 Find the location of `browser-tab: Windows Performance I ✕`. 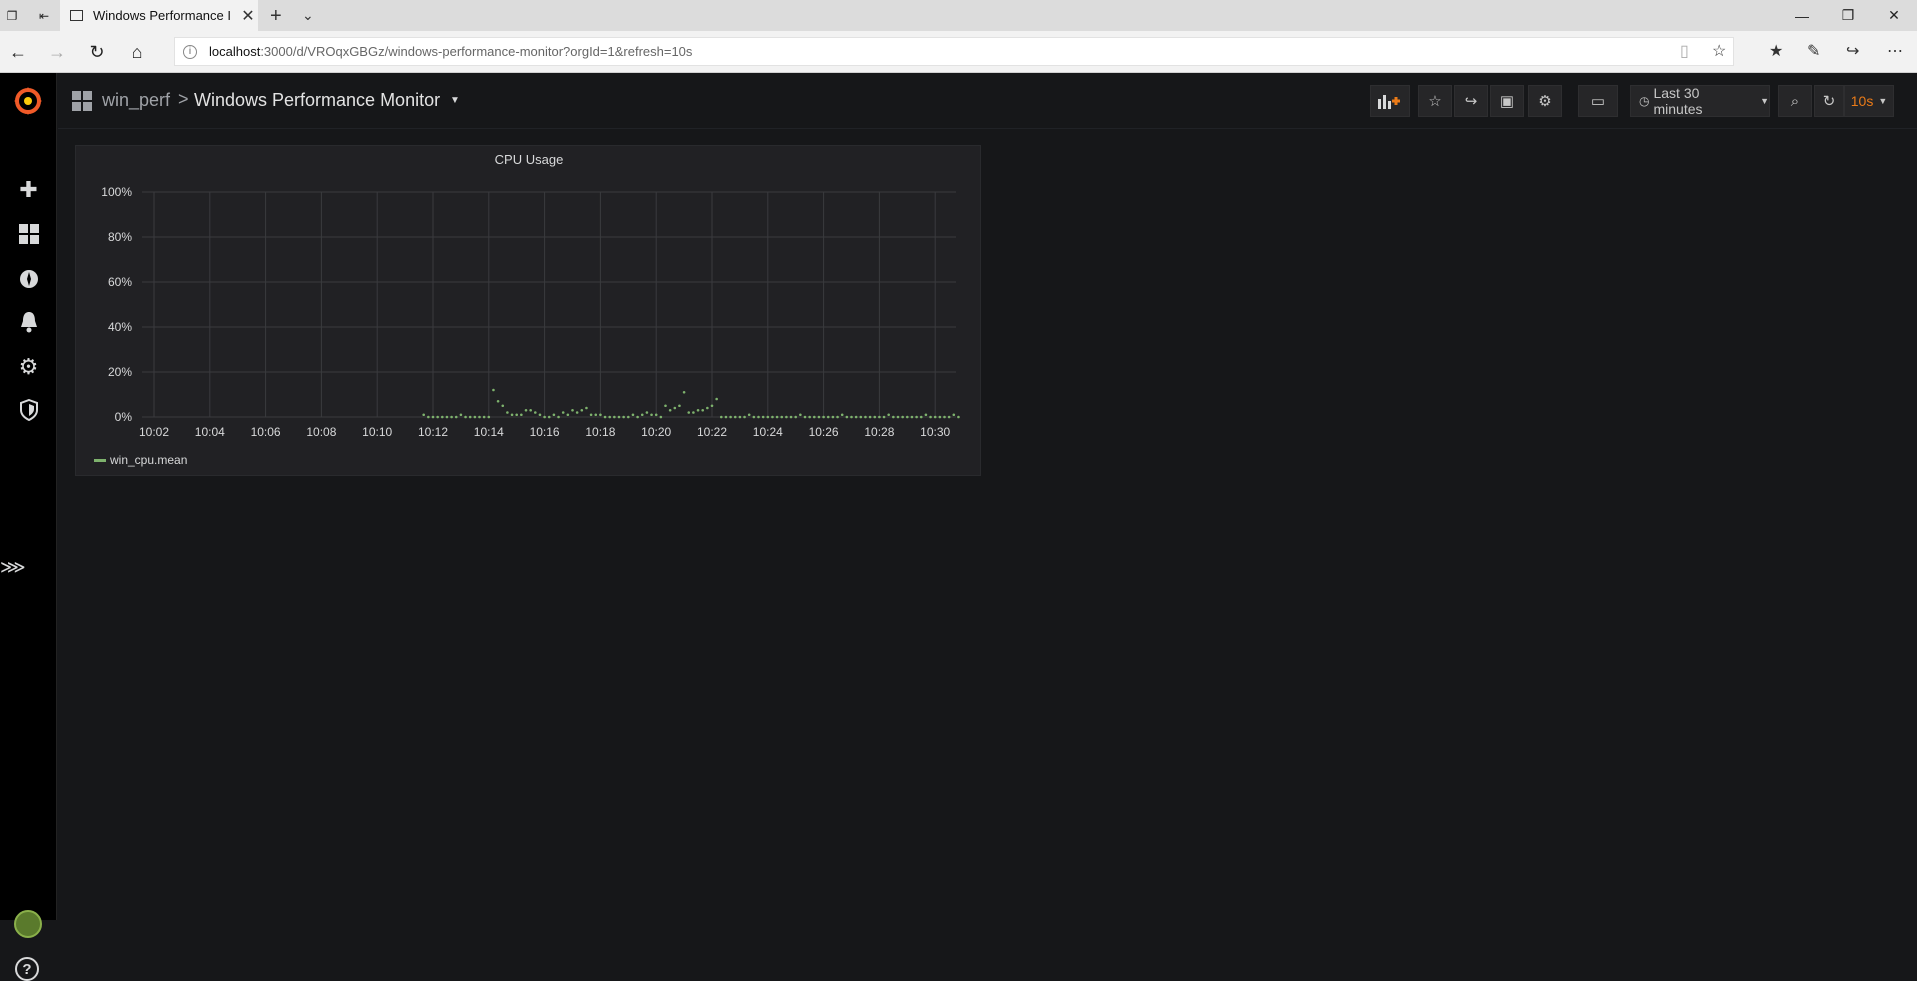

browser-tab: Windows Performance I ✕ is located at coordinates (159, 15).